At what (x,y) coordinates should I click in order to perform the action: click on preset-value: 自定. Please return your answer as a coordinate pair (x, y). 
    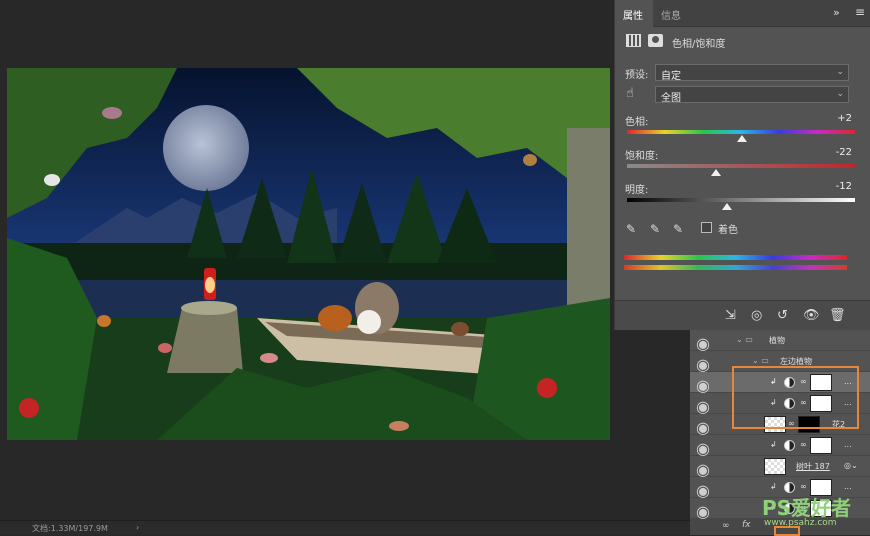
    Looking at the image, I should click on (671, 76).